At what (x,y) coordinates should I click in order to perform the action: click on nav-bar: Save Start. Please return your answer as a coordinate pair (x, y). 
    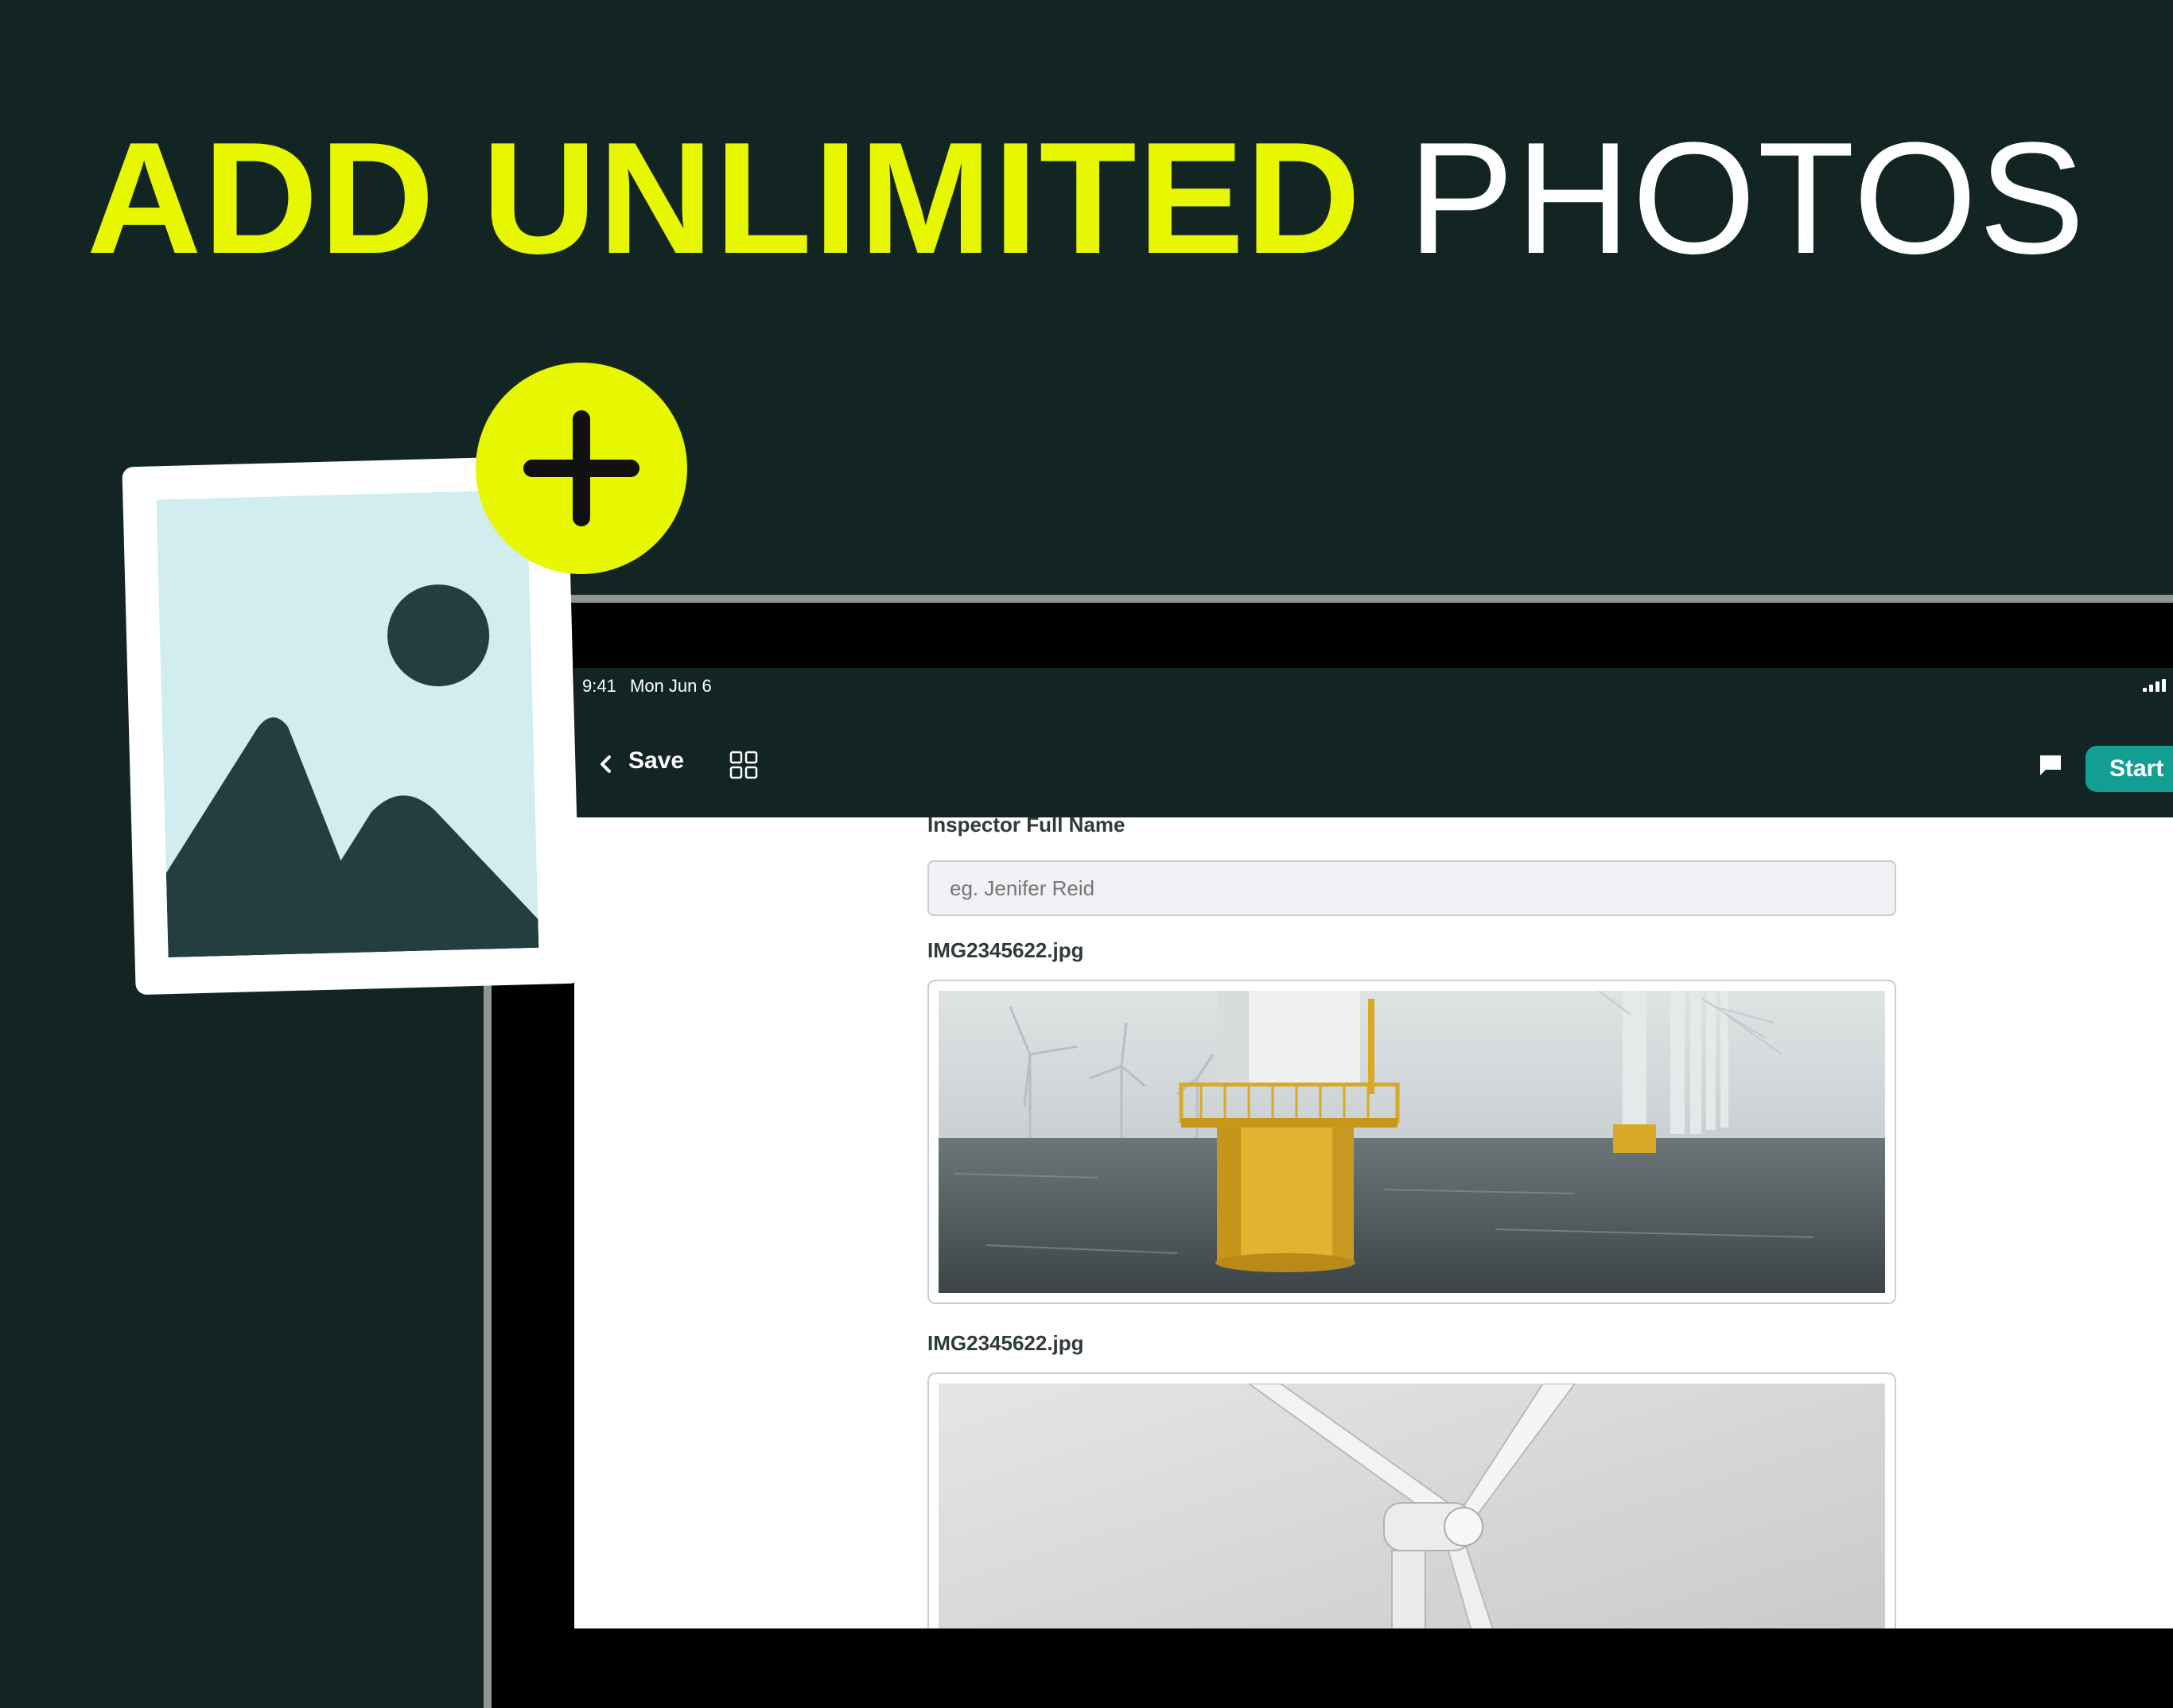
    Looking at the image, I should click on (1373, 766).